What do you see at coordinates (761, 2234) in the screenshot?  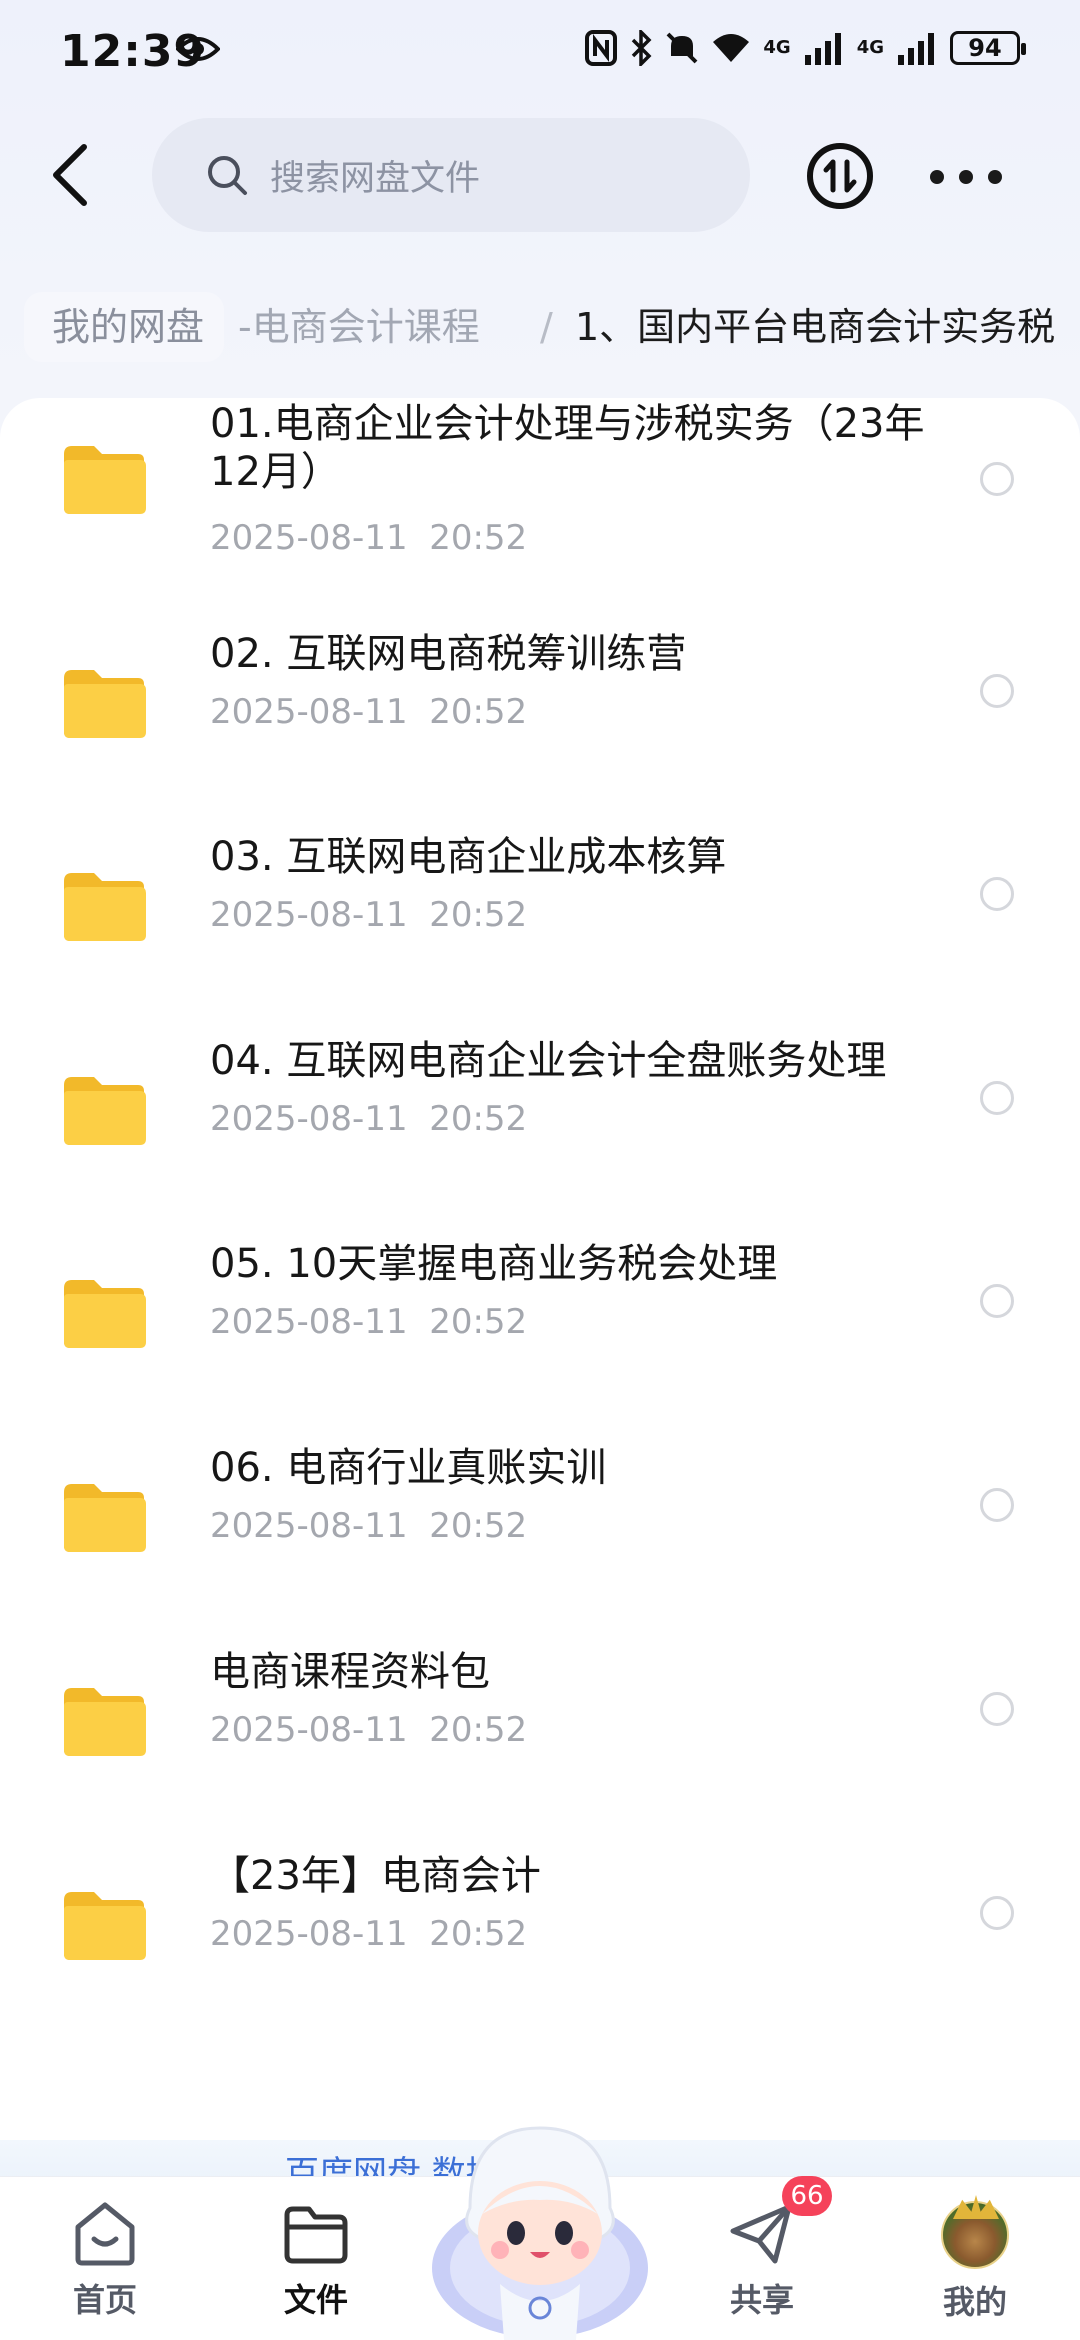 I see `share-icon` at bounding box center [761, 2234].